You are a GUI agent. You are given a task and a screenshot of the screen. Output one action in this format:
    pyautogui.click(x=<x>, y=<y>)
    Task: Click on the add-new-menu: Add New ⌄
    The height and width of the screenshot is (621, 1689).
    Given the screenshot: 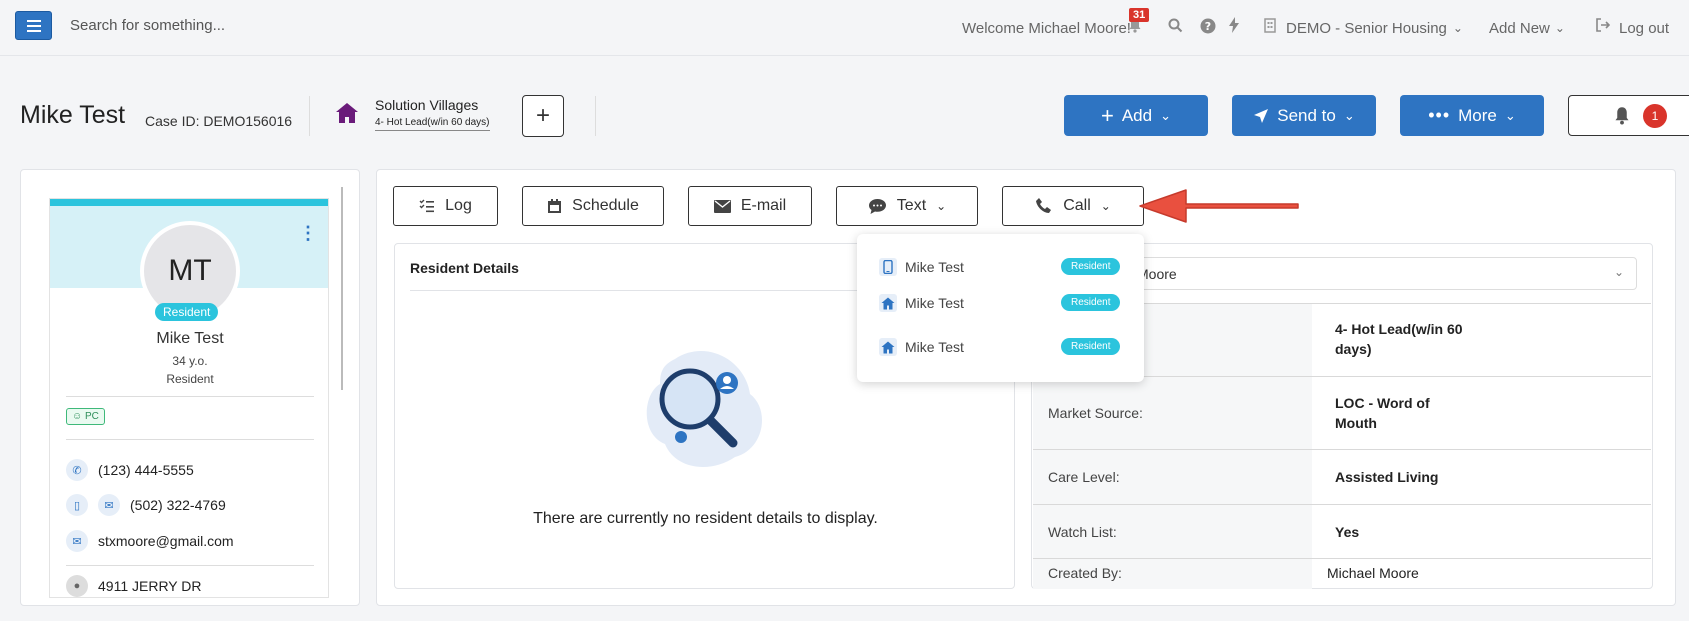 What is the action you would take?
    pyautogui.click(x=1527, y=28)
    